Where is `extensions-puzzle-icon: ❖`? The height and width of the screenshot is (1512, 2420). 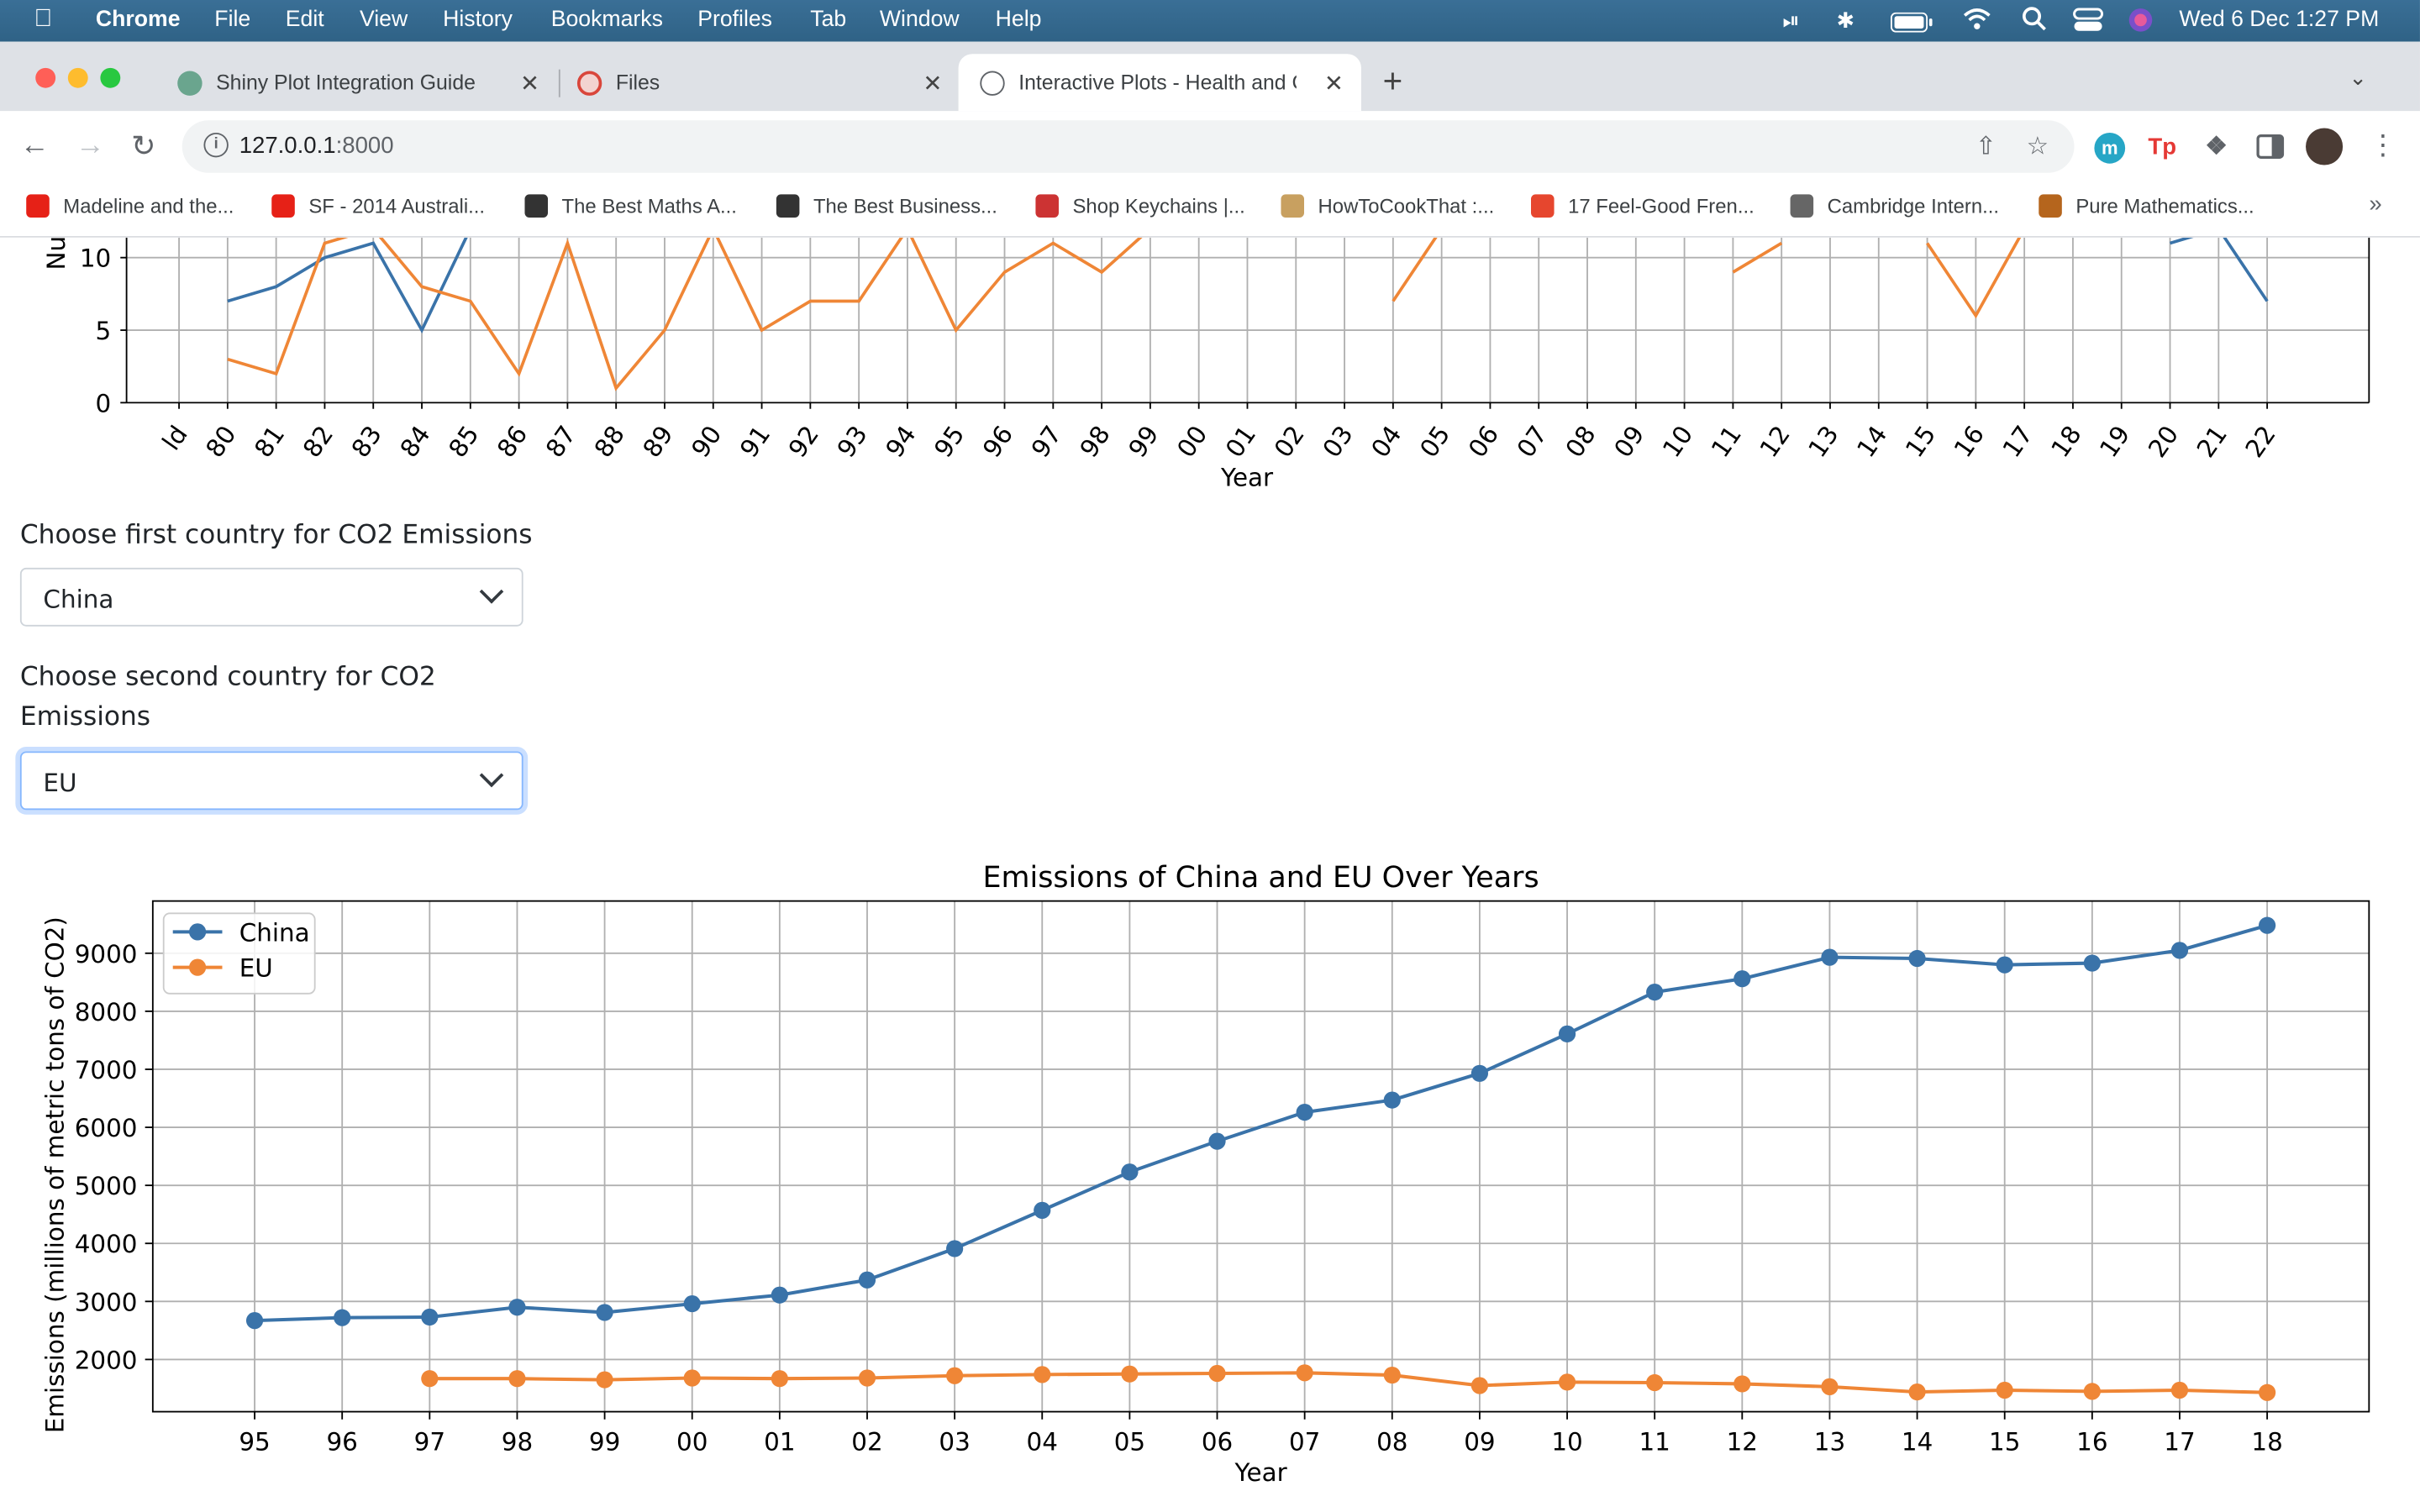 extensions-puzzle-icon: ❖ is located at coordinates (2216, 148).